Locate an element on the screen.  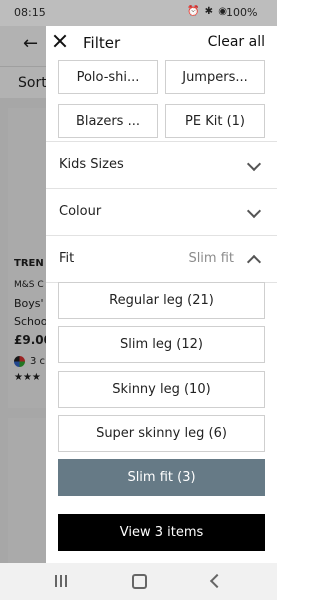
view-items-button: View 3 items is located at coordinates (161, 532).